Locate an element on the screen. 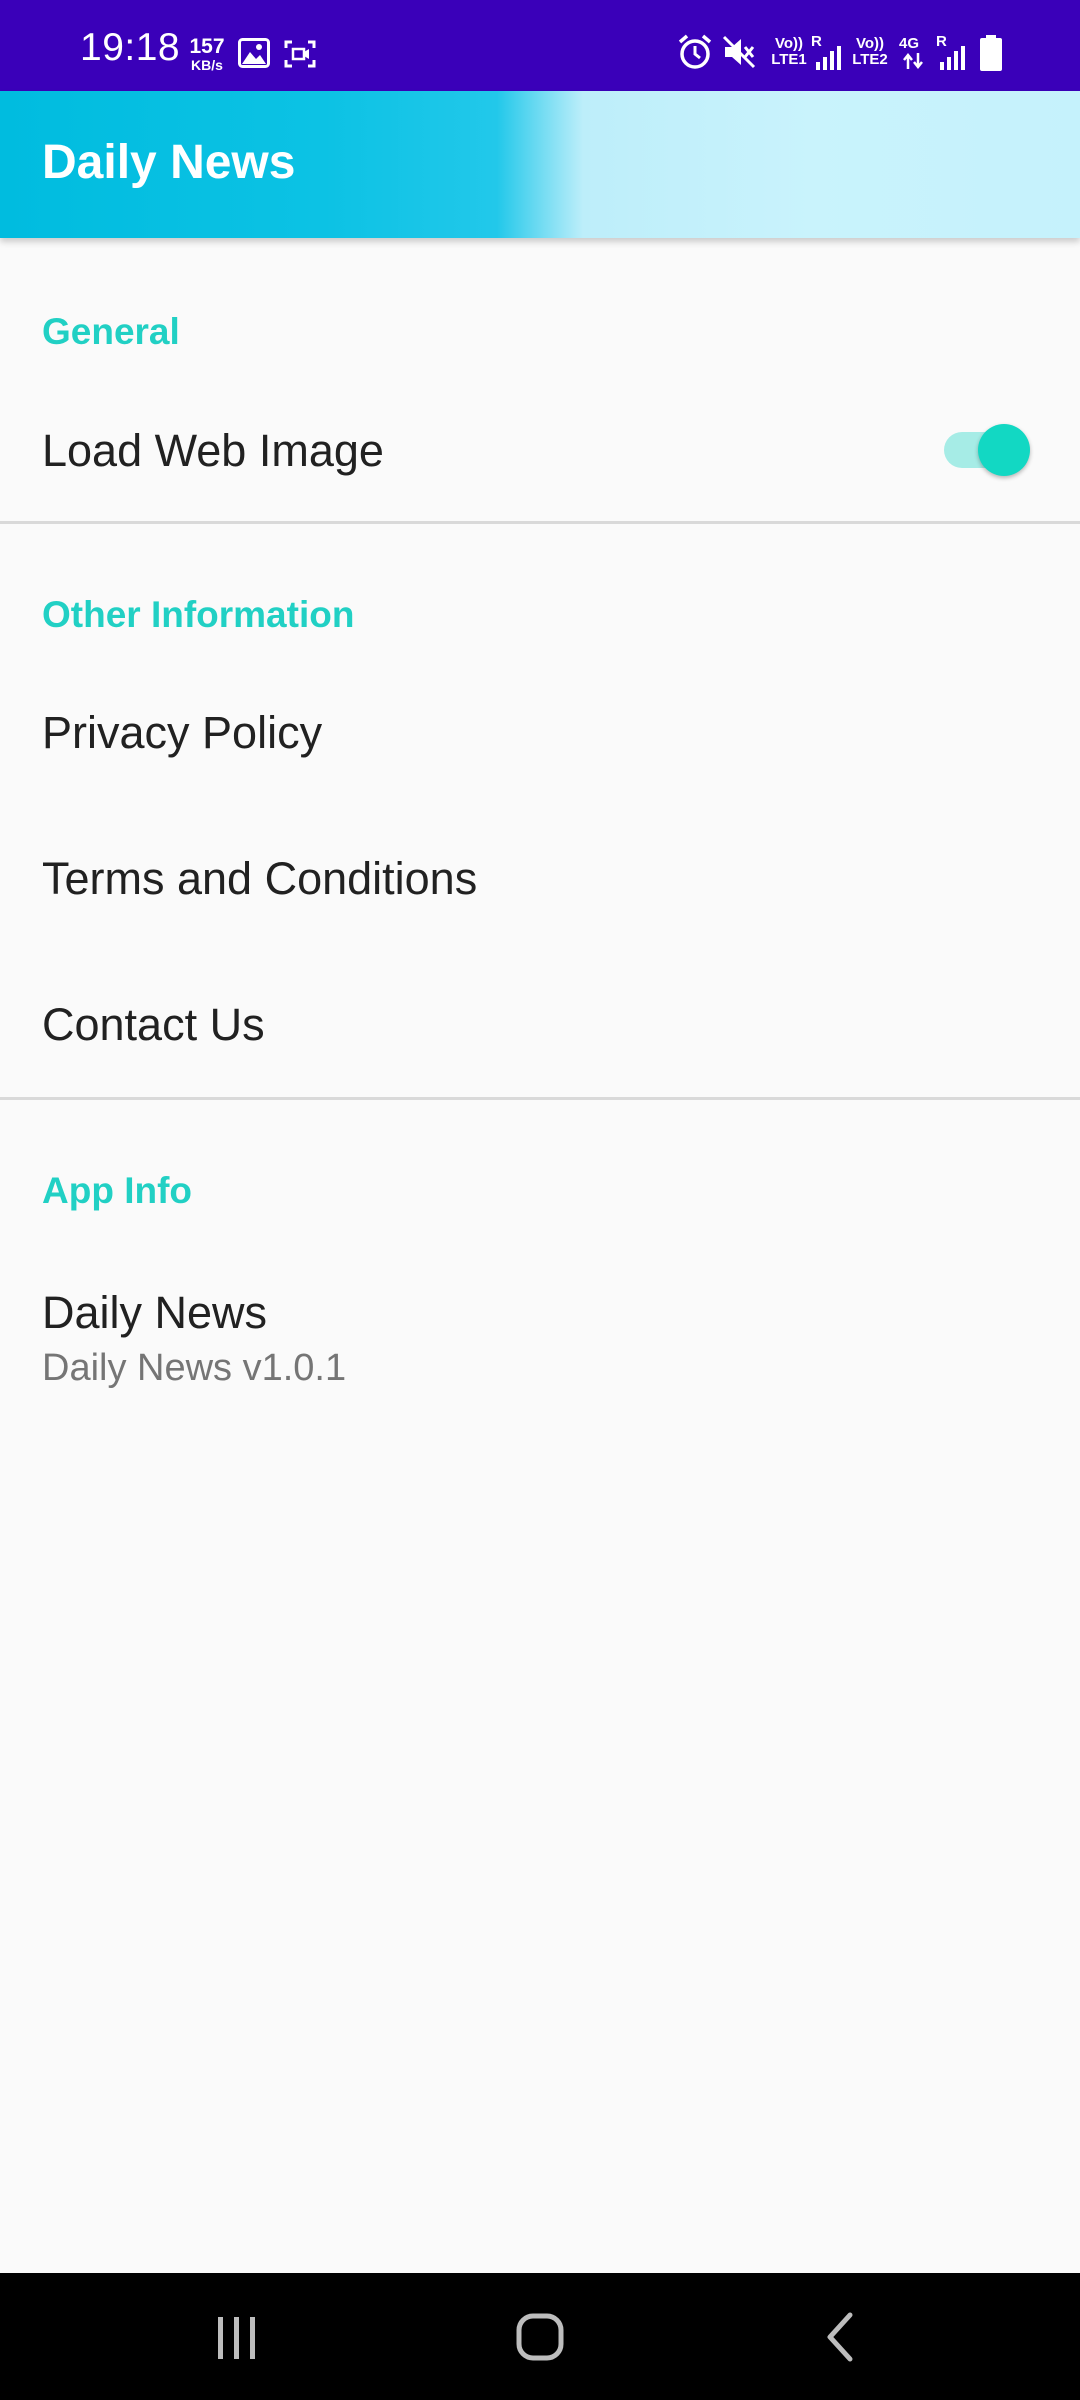 This screenshot has height=2400, width=1080. pref-privacy-policy-title: Privacy Policy is located at coordinates (182, 732).